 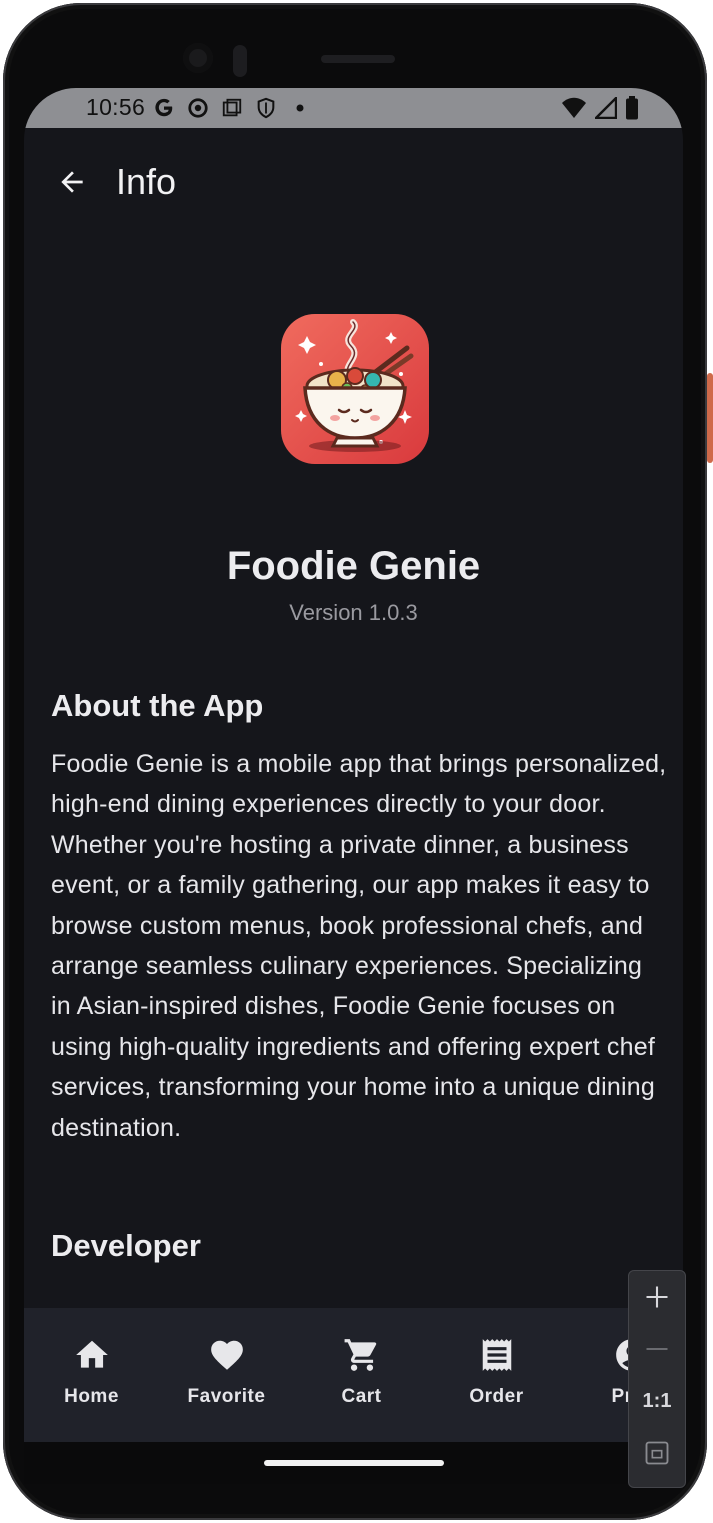 I want to click on about-title: About the App, so click(x=157, y=705).